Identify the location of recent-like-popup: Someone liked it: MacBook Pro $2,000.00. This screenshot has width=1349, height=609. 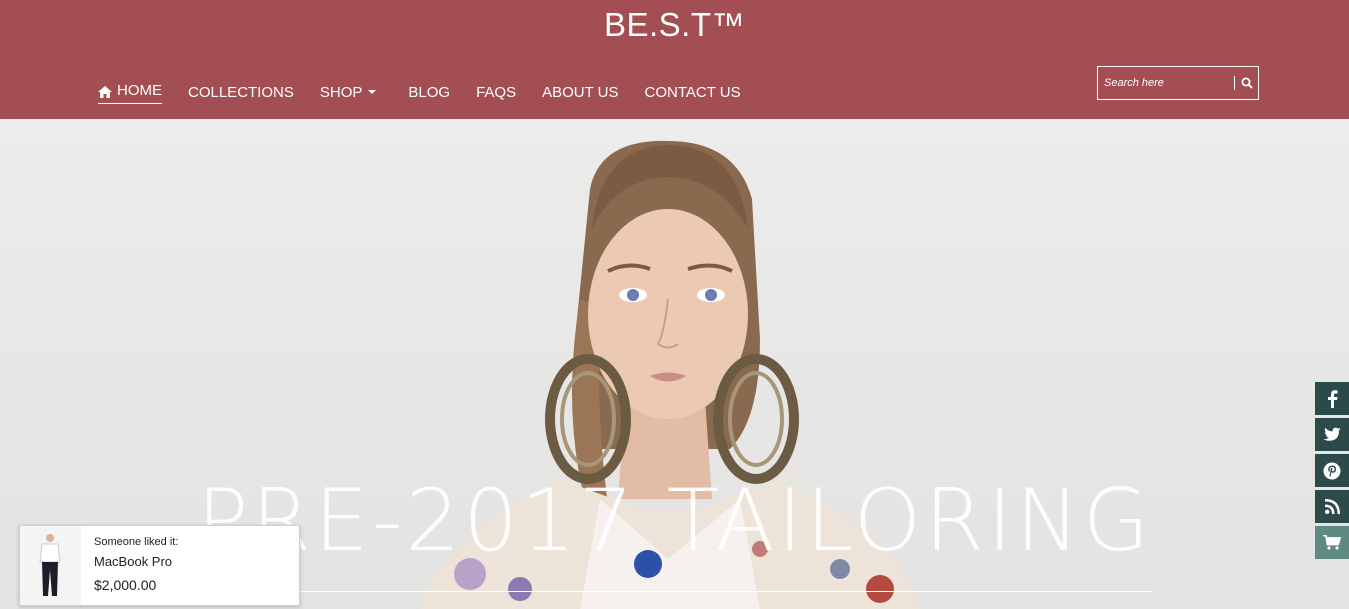
(159, 565).